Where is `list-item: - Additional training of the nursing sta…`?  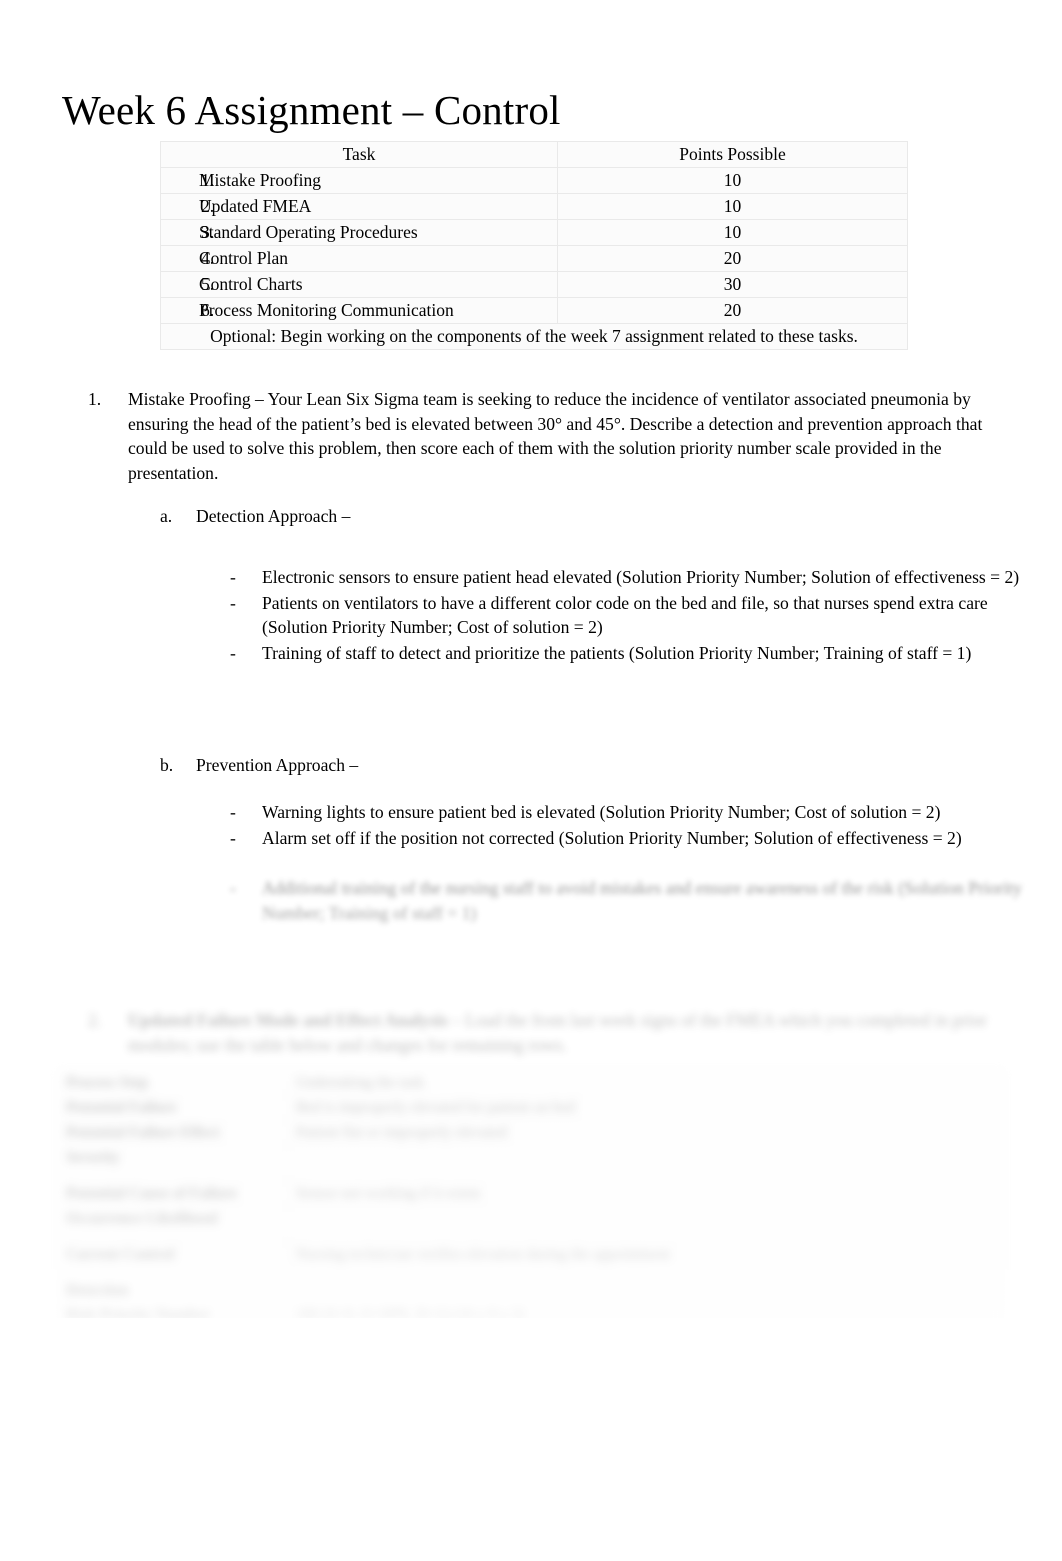
list-item: - Additional training of the nursing sta… is located at coordinates (630, 900).